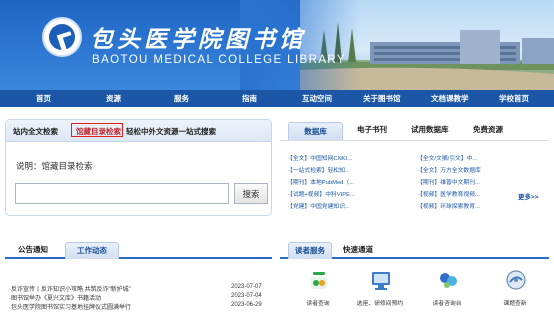 This screenshot has height=312, width=554. I want to click on tab-announcements: 公告通知, so click(33, 249).